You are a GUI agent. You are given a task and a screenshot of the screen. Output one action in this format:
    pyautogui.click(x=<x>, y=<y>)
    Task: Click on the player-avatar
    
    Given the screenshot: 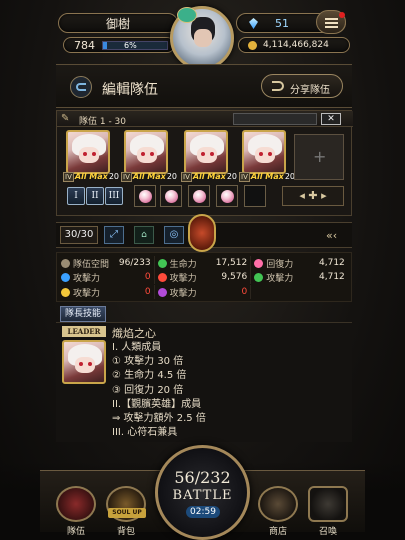 What is the action you would take?
    pyautogui.click(x=202, y=38)
    